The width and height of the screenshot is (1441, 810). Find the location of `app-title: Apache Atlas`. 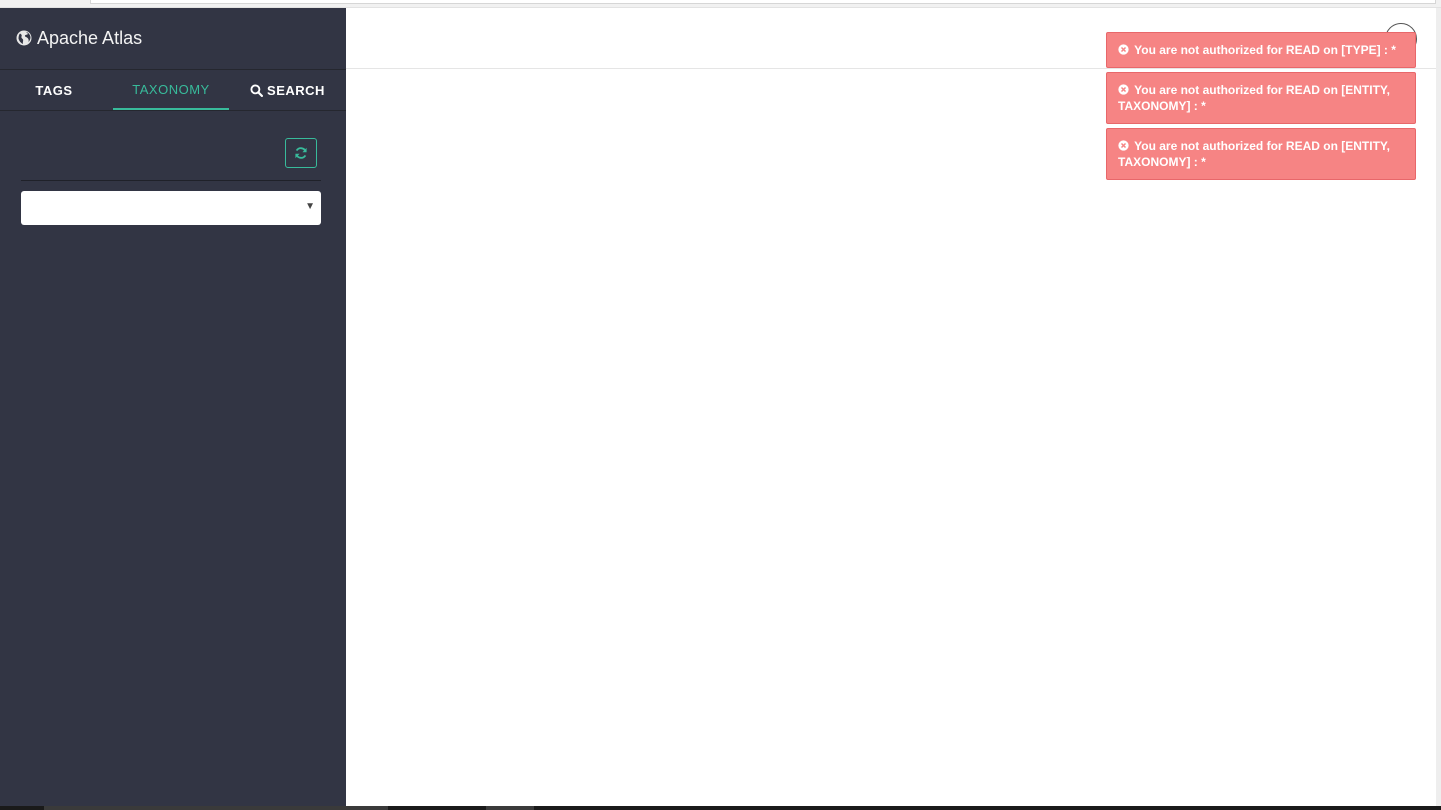

app-title: Apache Atlas is located at coordinates (90, 37).